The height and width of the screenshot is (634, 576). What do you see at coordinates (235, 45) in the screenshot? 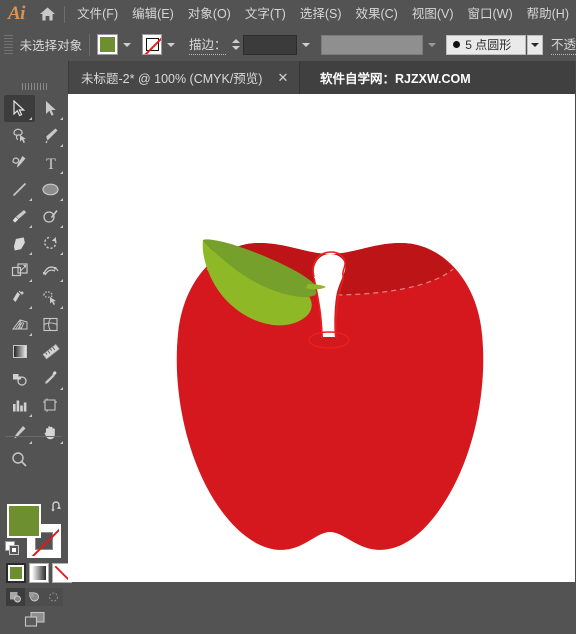
I see `stroke-weight-stepper` at bounding box center [235, 45].